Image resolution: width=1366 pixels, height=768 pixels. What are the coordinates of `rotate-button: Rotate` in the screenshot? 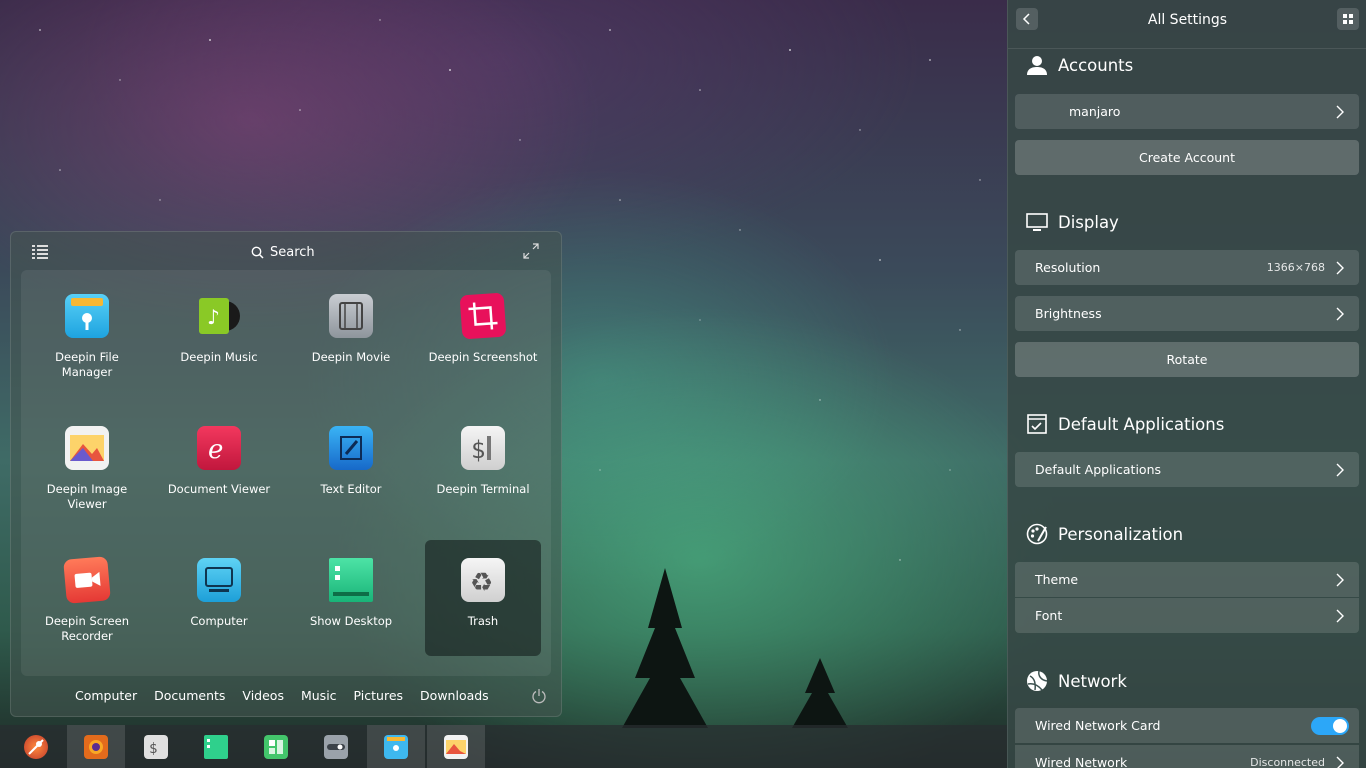 It's located at (1187, 359).